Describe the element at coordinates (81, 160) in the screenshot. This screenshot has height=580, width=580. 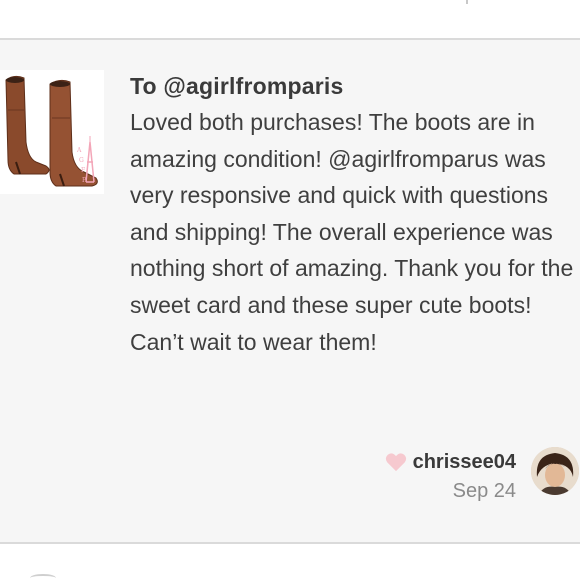
I see `watermark-letter: G` at that location.